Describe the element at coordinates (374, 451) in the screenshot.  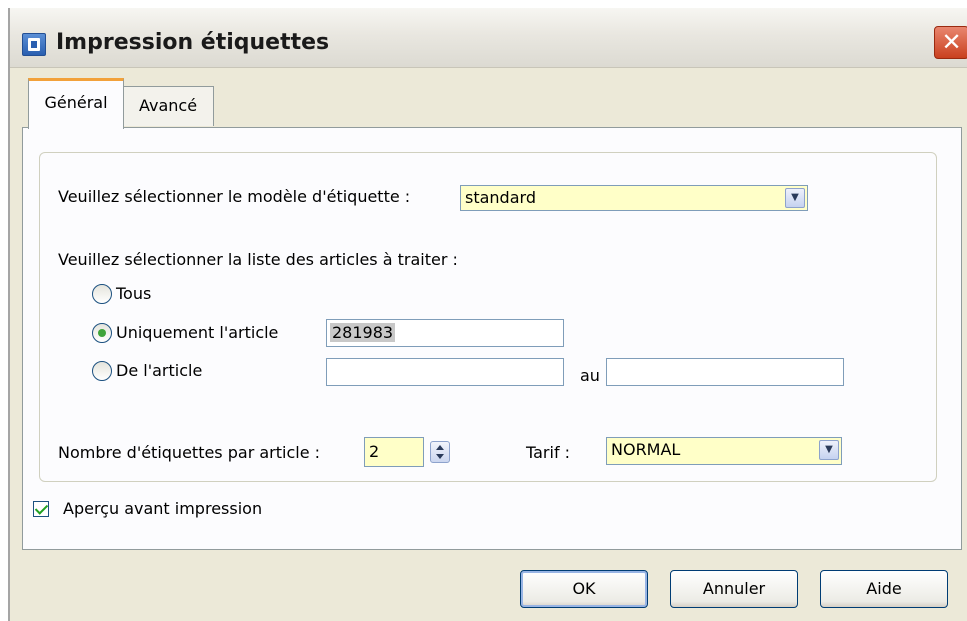
I see `nombre-spinner-value: 2` at that location.